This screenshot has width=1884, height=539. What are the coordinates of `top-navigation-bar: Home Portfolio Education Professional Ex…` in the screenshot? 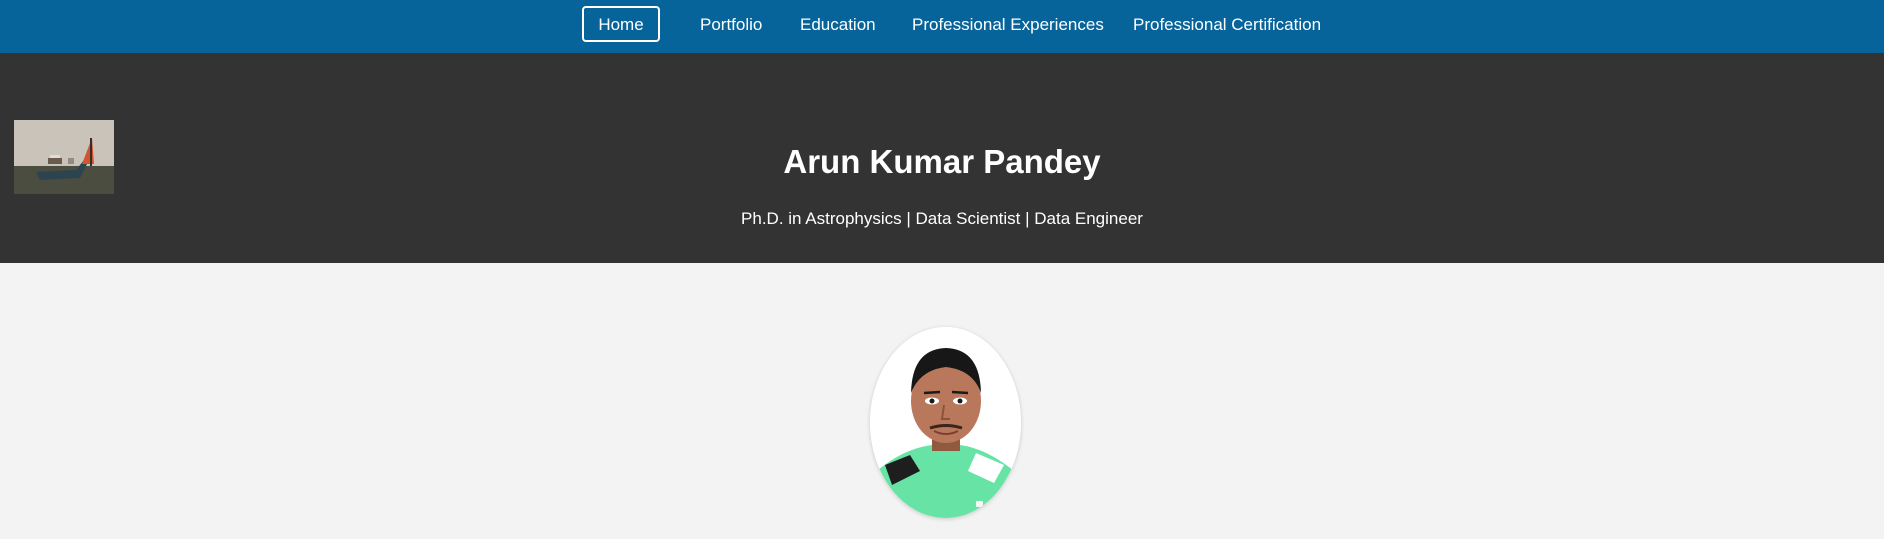 It's located at (942, 26).